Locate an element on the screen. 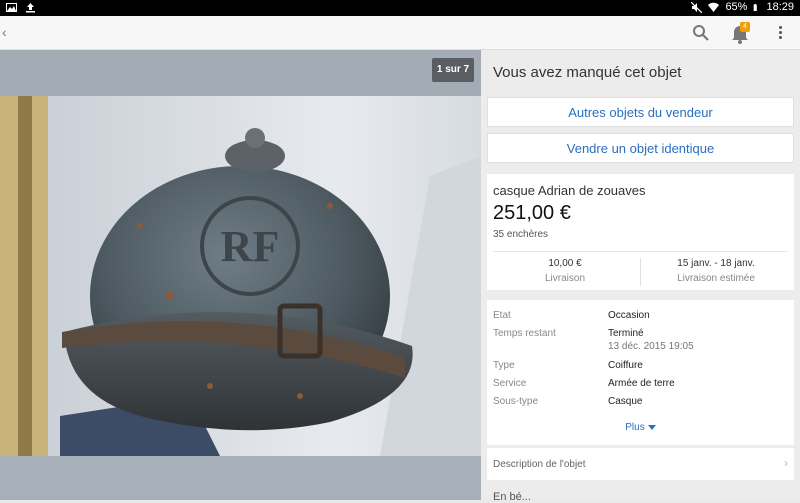 The image size is (800, 503). wifi-icon is located at coordinates (714, 7).